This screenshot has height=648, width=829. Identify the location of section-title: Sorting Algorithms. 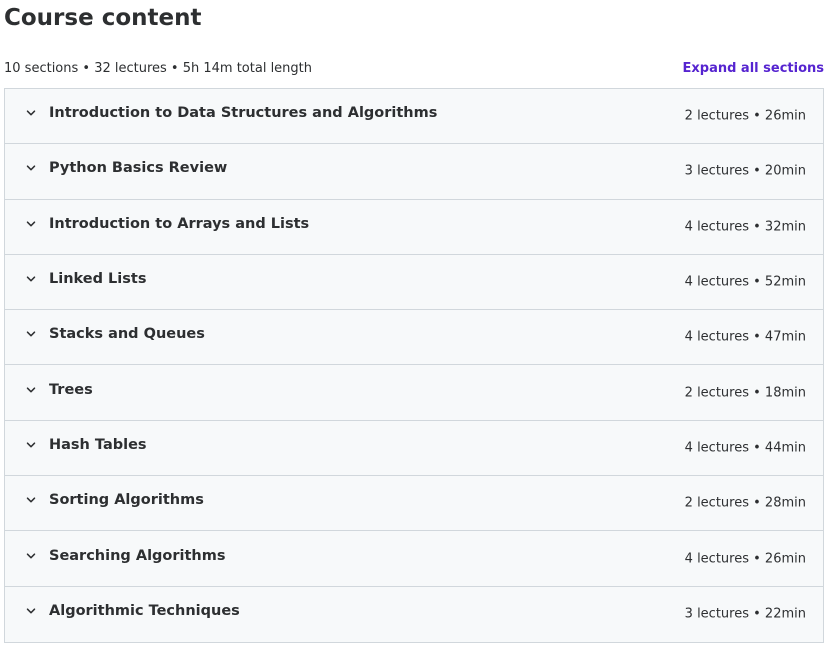
(126, 500).